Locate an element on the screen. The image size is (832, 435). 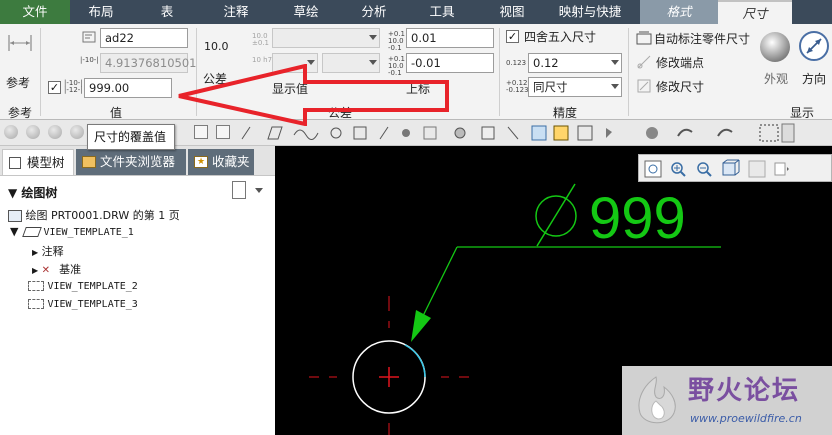
watermark-title: 野火论坛 is located at coordinates (744, 391).